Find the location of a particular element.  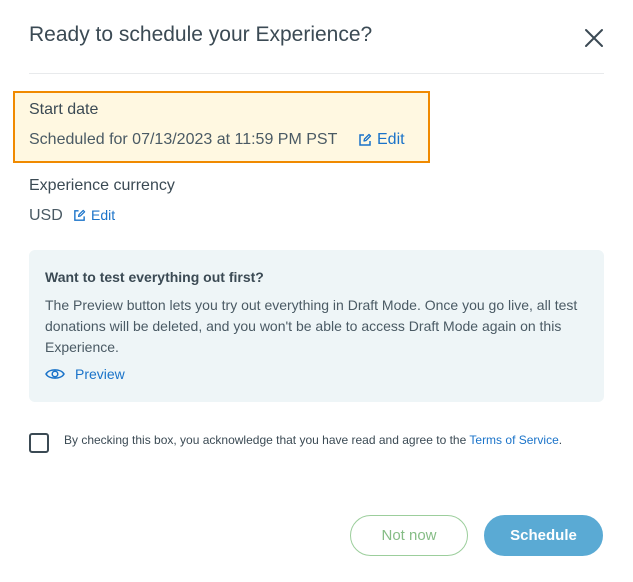

preview-label: Preview is located at coordinates (100, 374).